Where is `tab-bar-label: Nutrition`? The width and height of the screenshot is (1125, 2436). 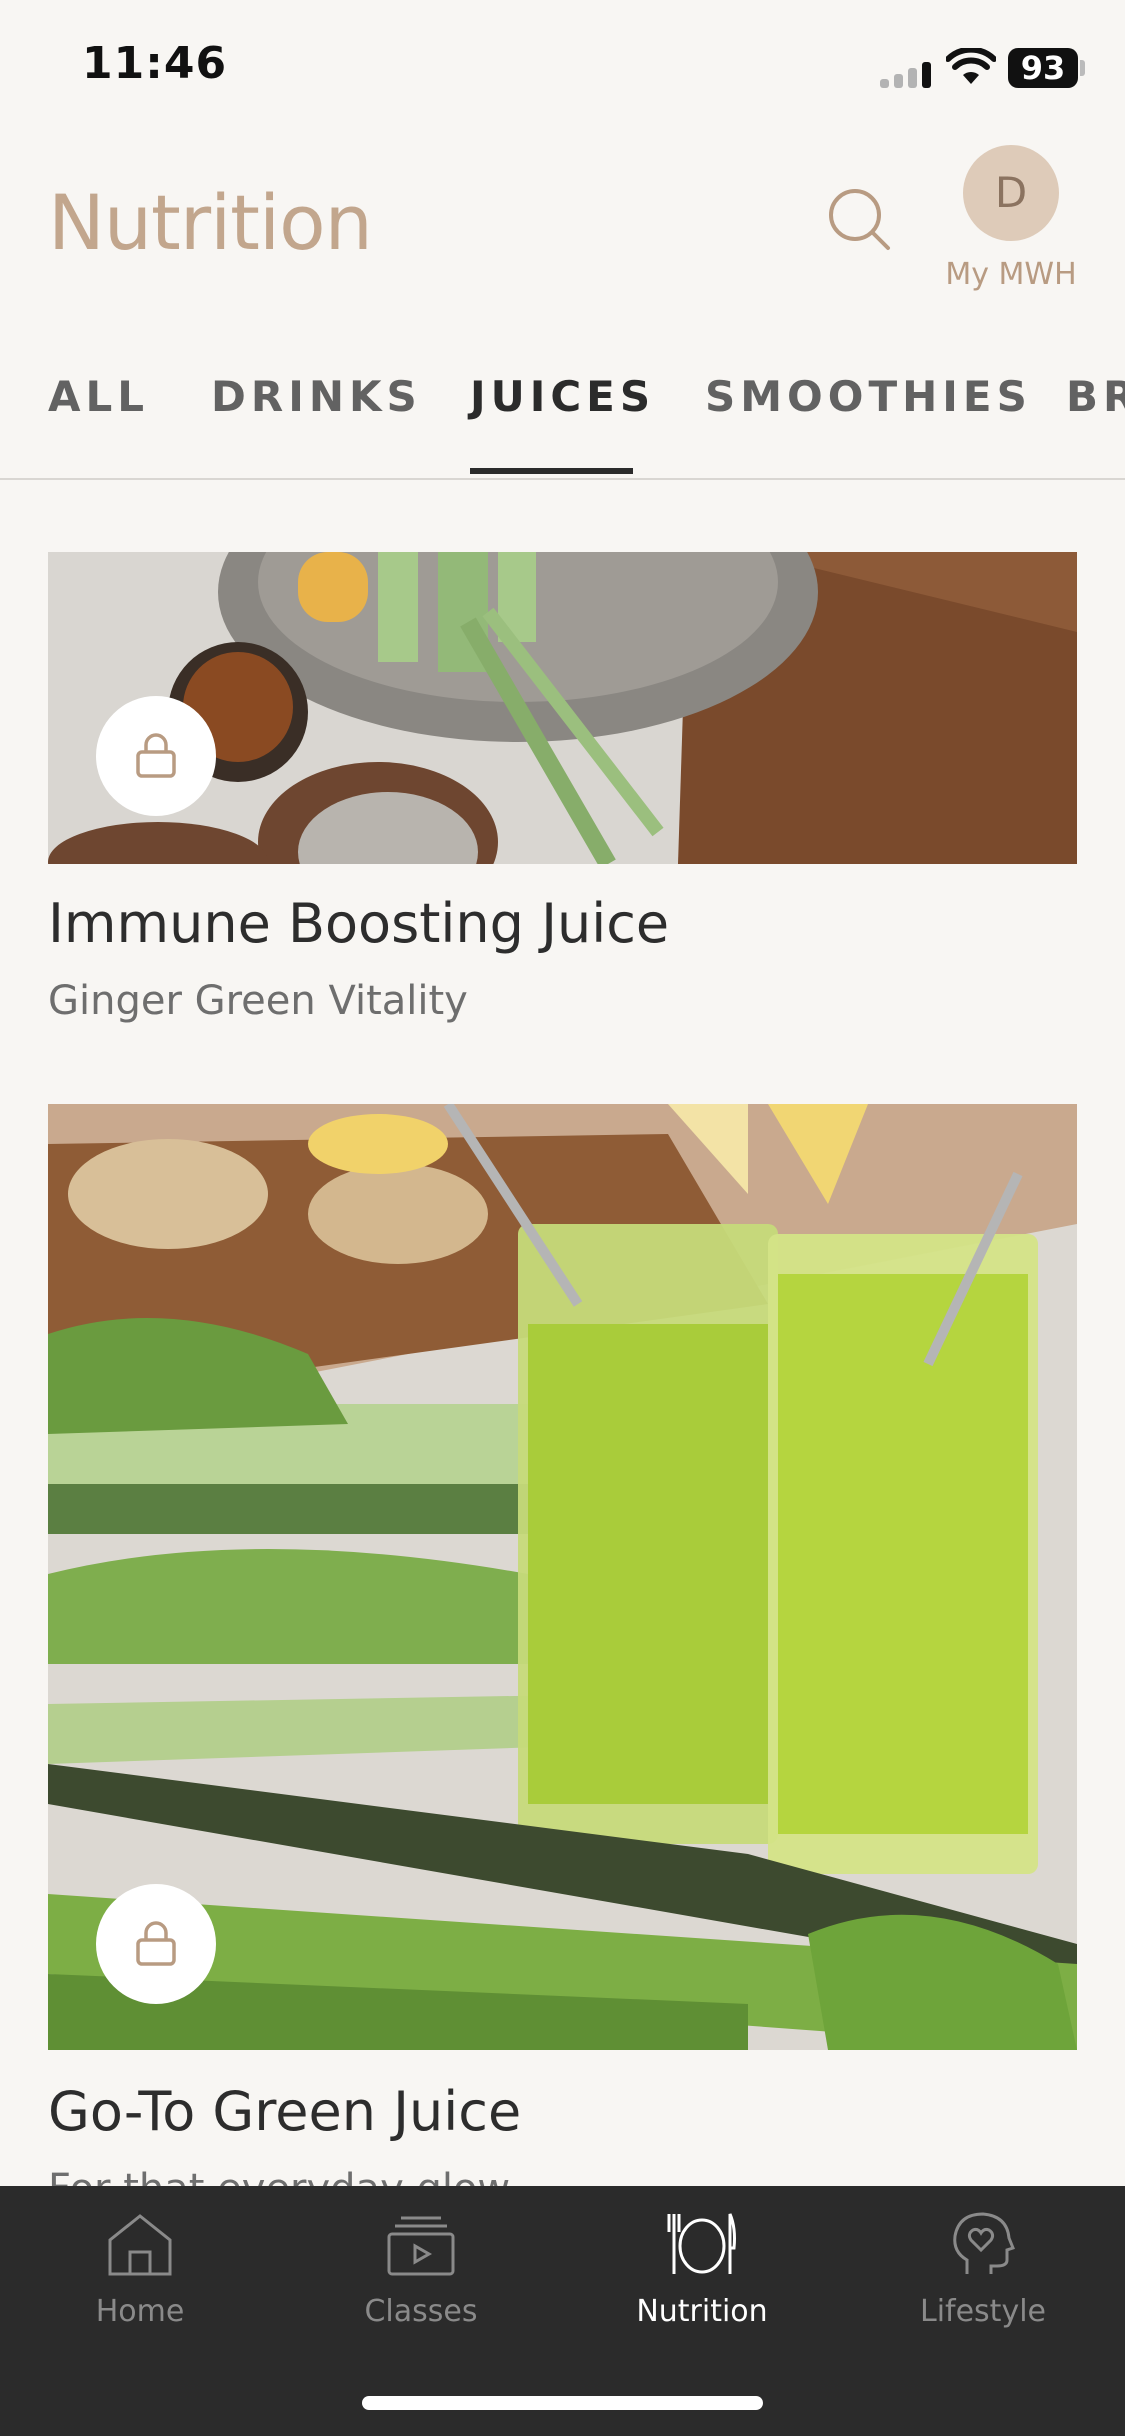 tab-bar-label: Nutrition is located at coordinates (702, 2311).